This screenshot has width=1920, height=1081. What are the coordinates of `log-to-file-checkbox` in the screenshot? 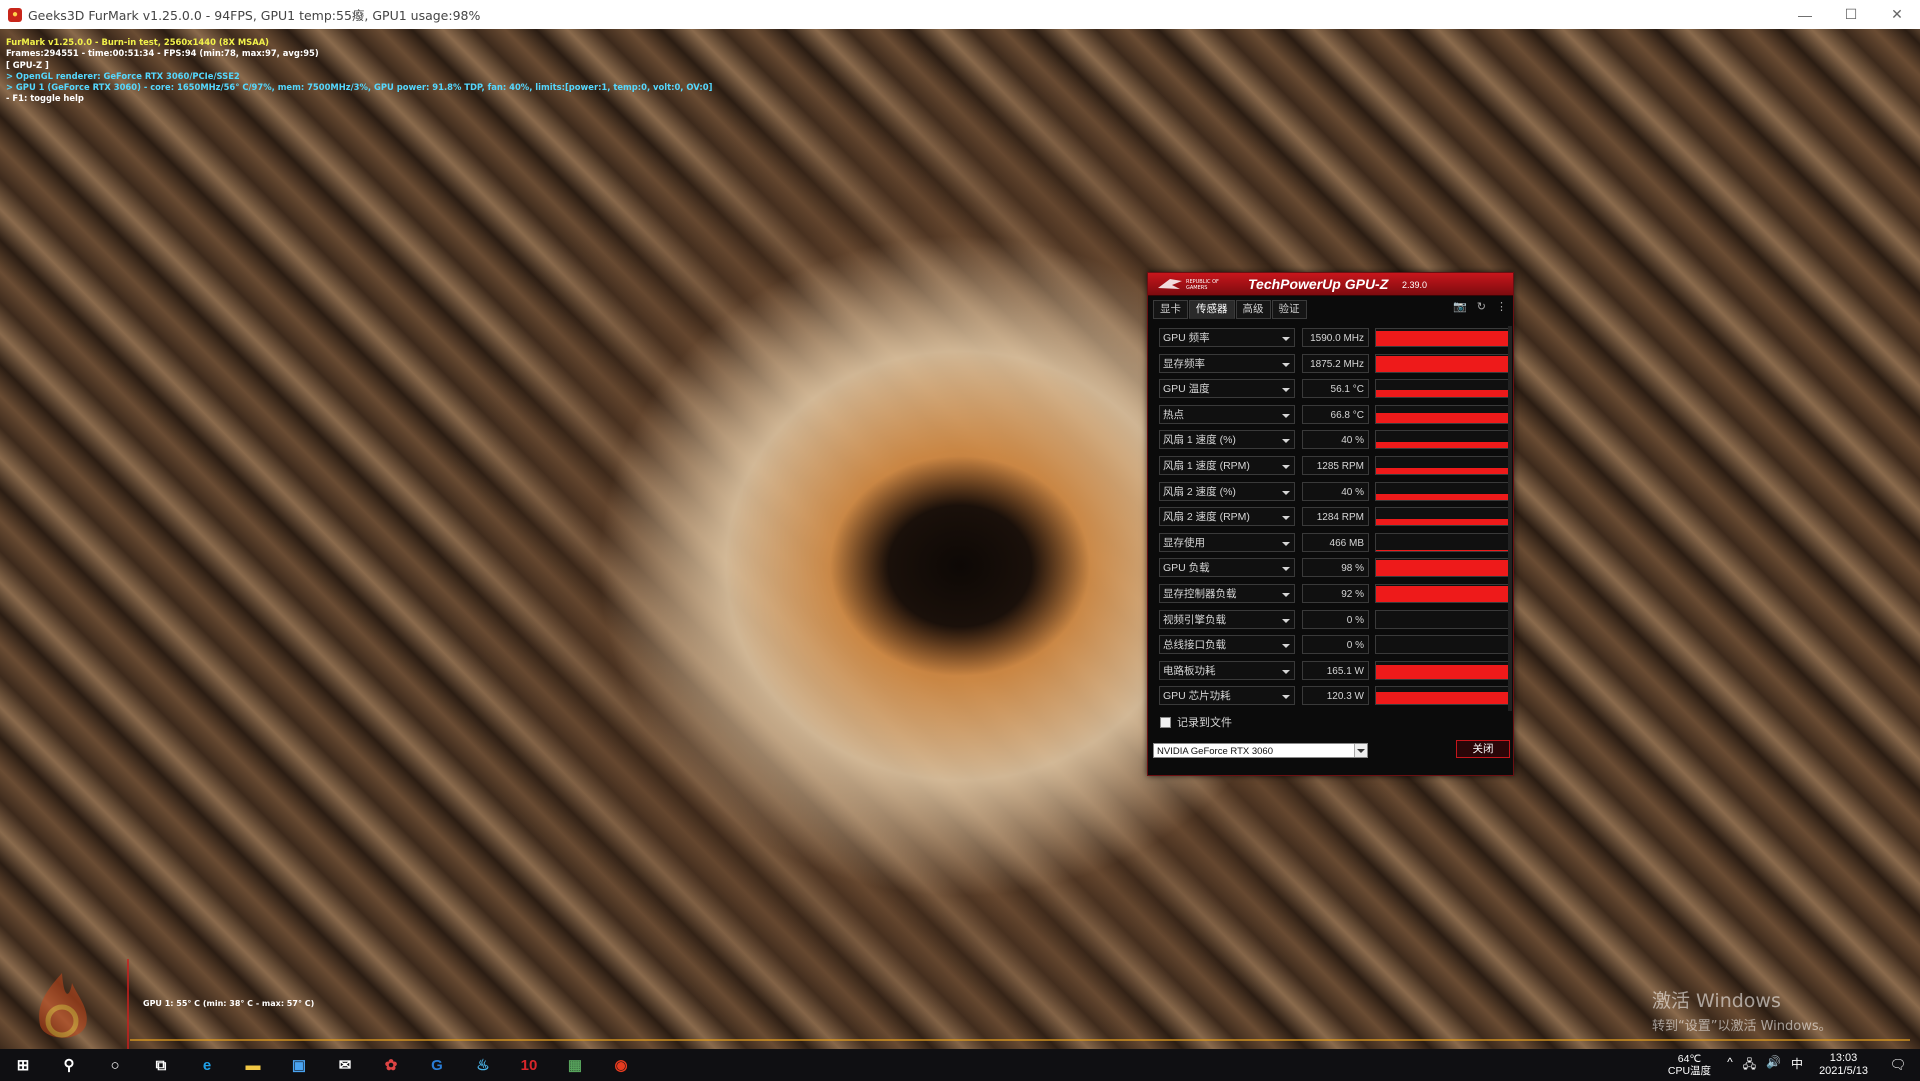 It's located at (1165, 722).